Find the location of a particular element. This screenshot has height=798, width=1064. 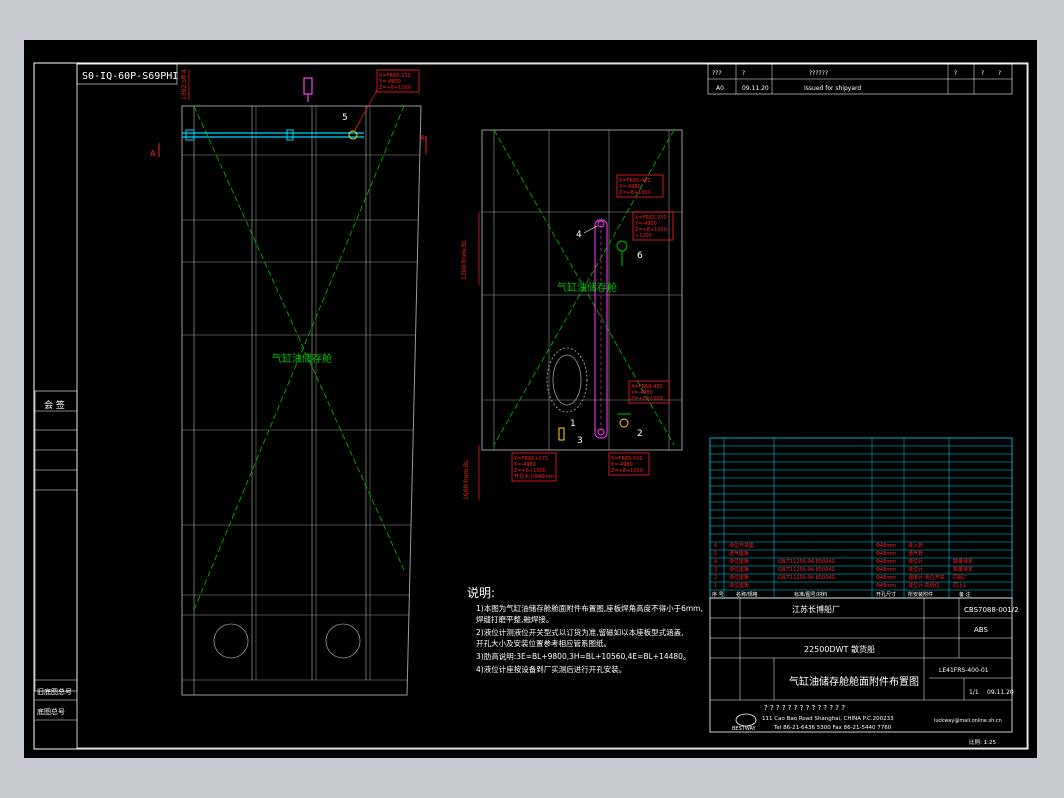

sheet-date: 09.11.20 is located at coordinates (1000, 692).